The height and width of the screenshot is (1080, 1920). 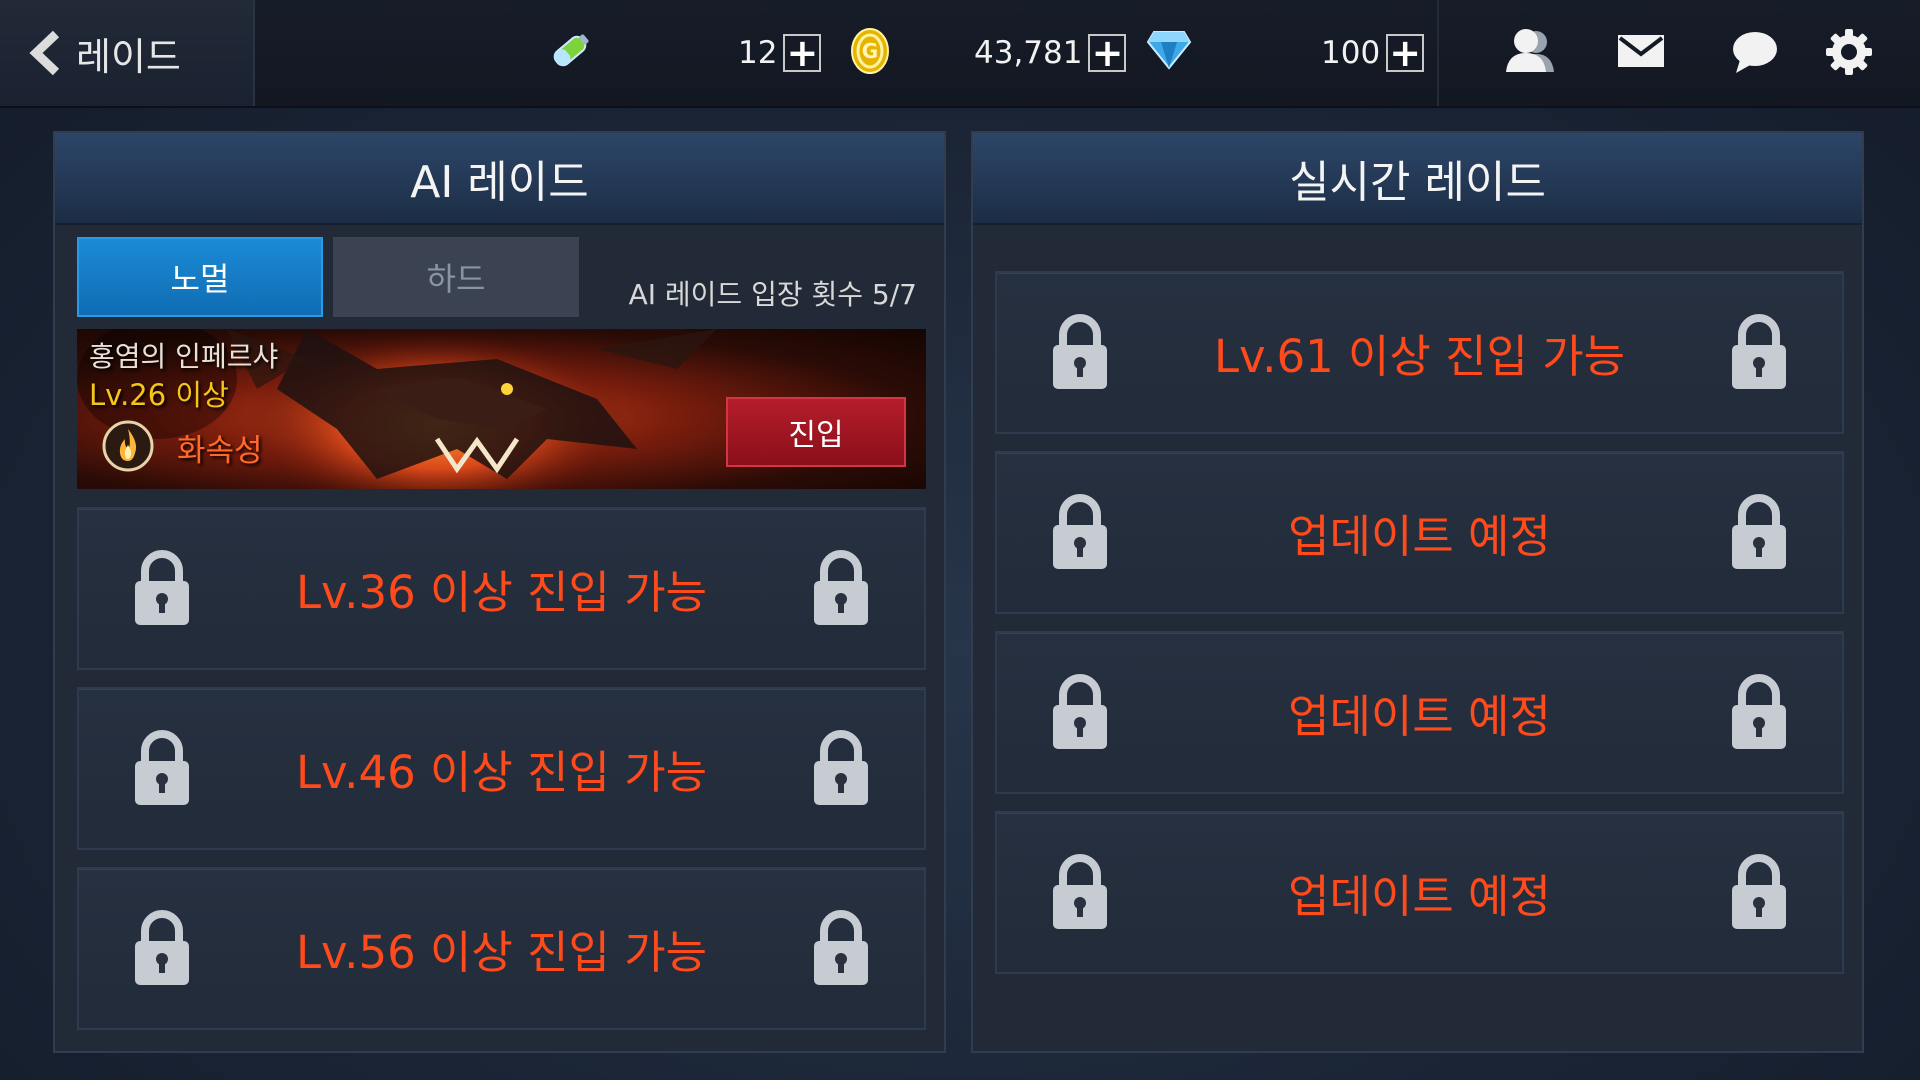 I want to click on gold-coin-icon: G, so click(x=870, y=53).